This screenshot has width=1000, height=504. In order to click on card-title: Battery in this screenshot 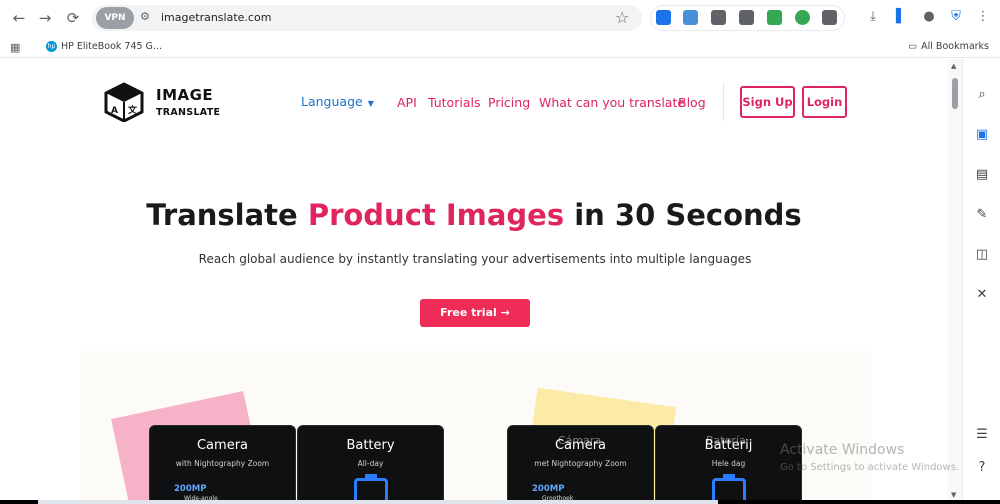, I will do `click(370, 445)`.